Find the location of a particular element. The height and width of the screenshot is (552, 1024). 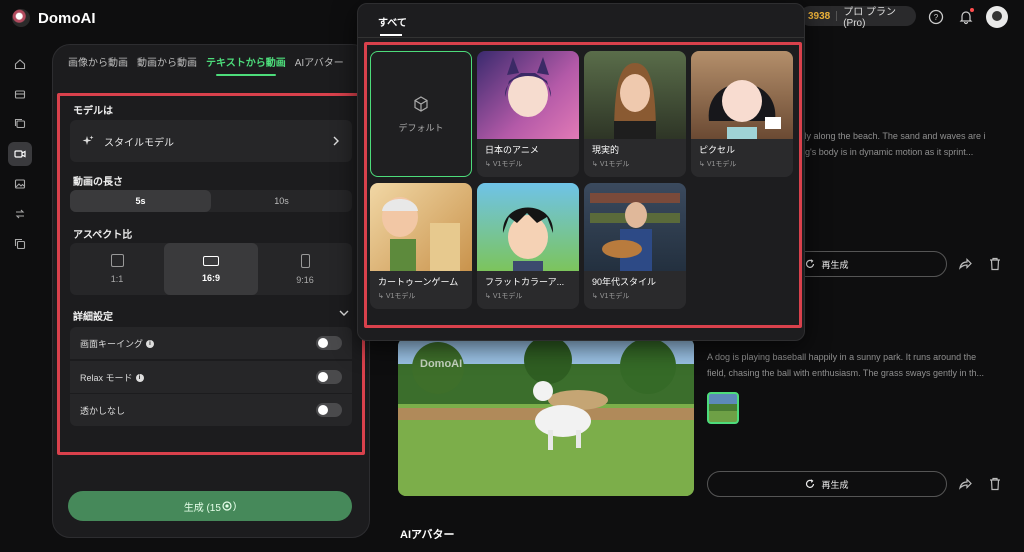

generate-button: 生成 (15 ) is located at coordinates (210, 506).